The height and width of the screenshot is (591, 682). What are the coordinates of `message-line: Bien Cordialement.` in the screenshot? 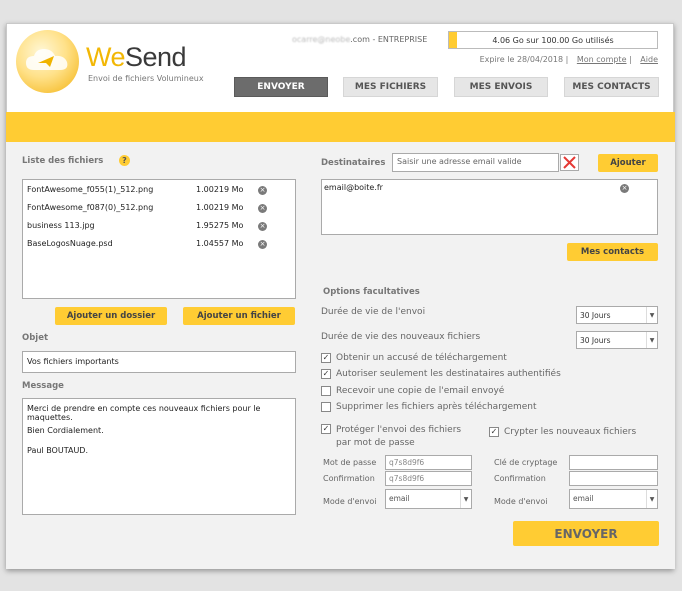 It's located at (65, 430).